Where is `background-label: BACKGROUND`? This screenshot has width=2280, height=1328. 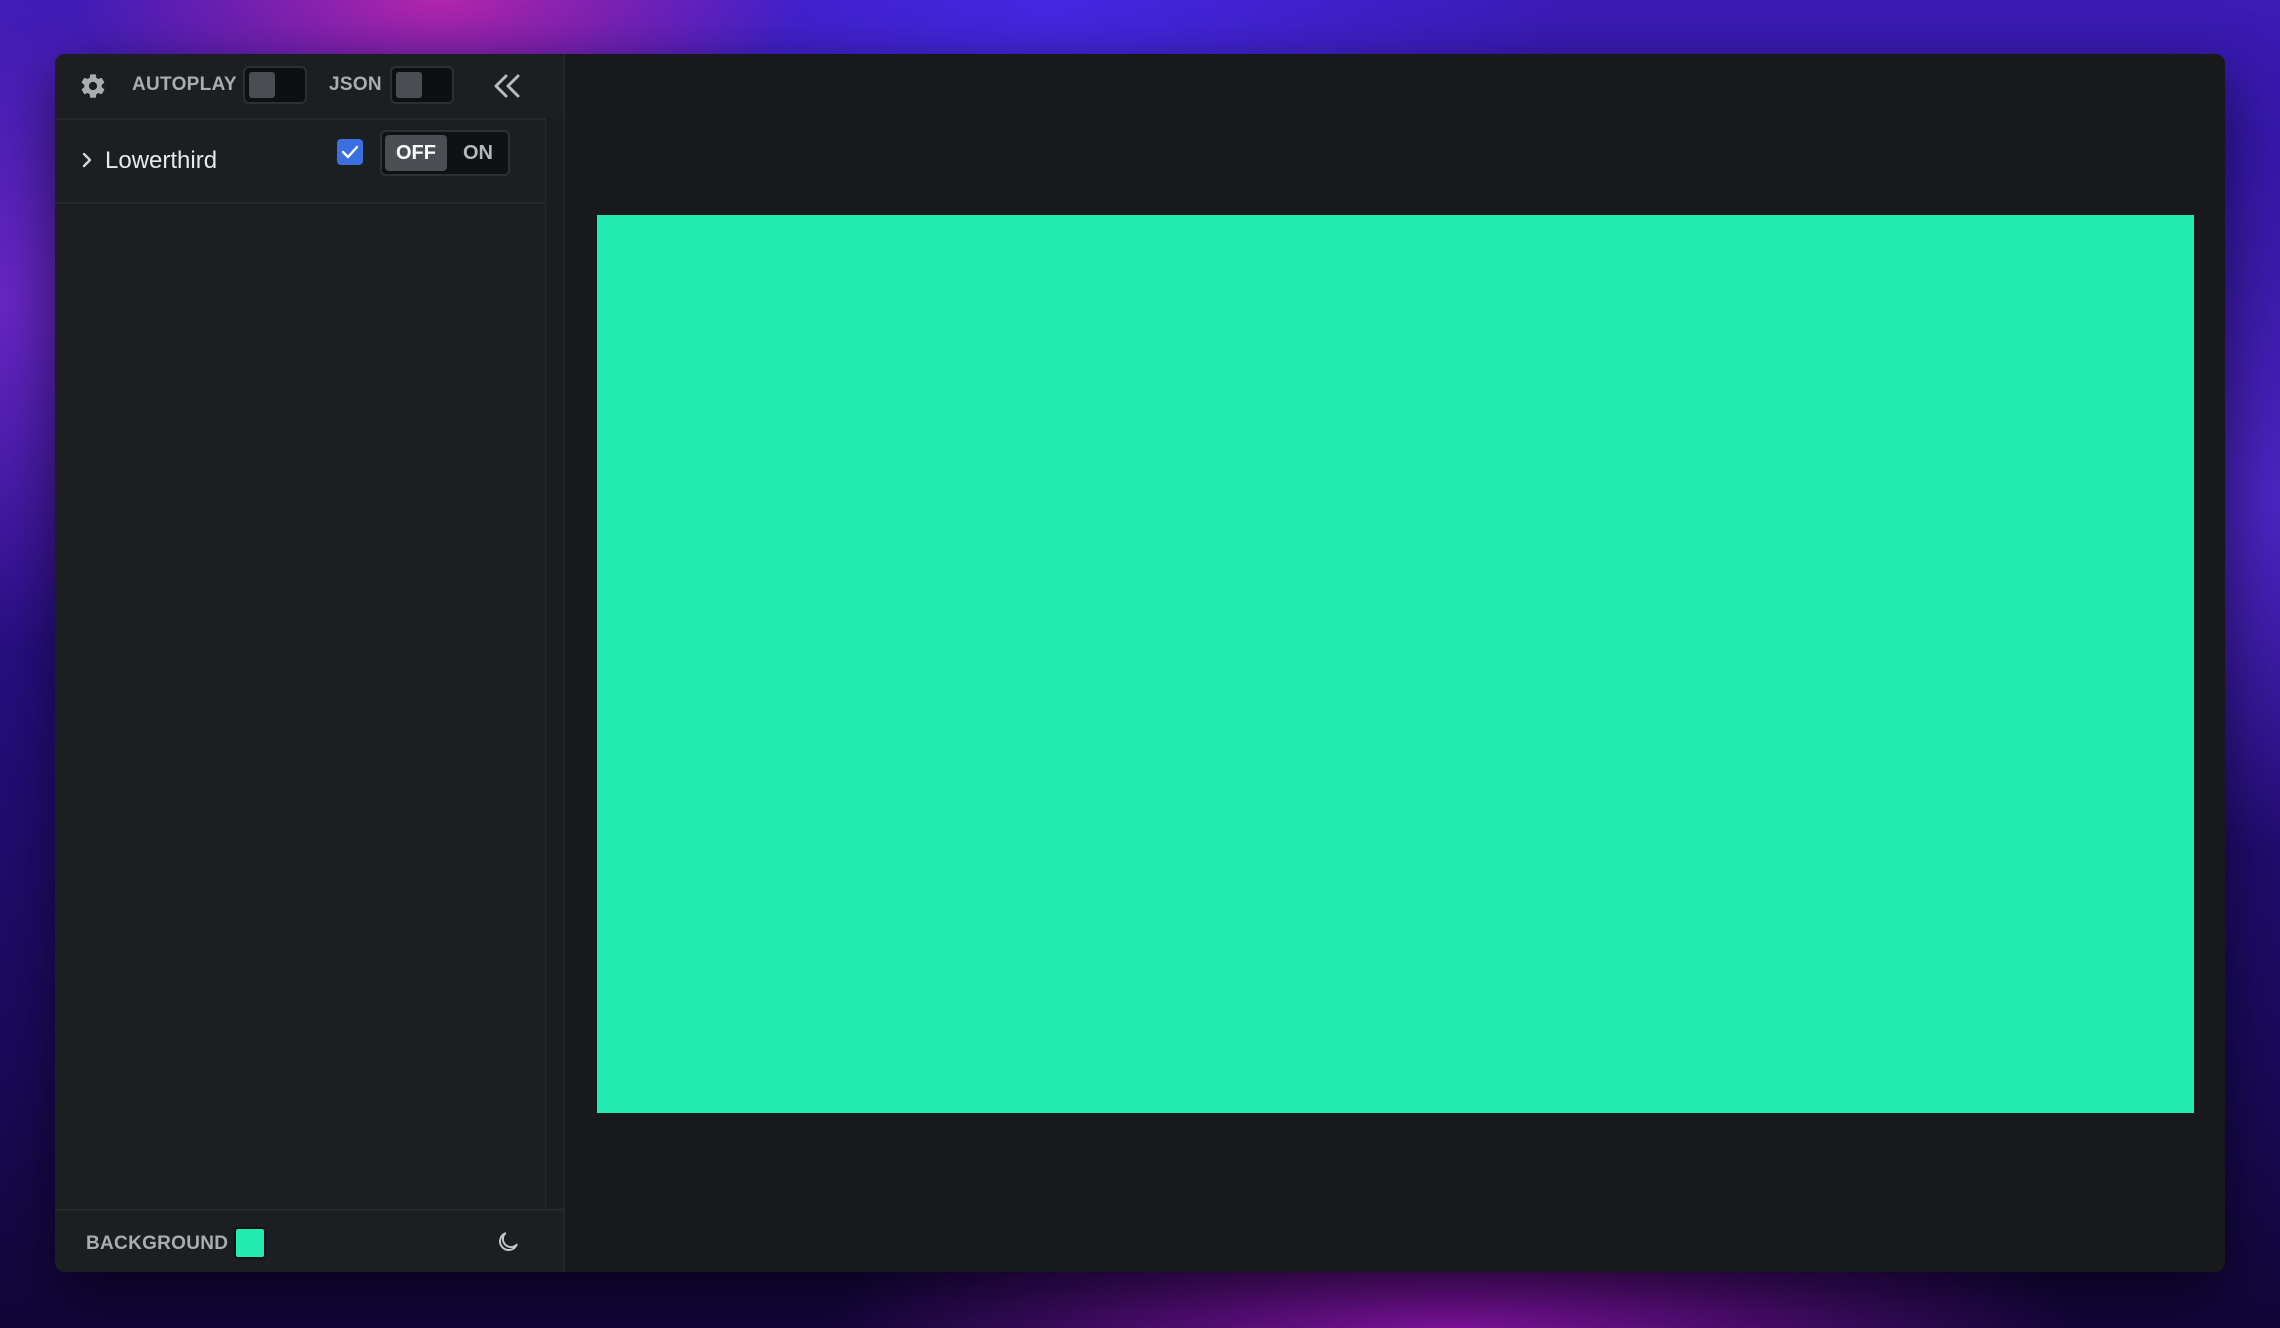
background-label: BACKGROUND is located at coordinates (157, 1243).